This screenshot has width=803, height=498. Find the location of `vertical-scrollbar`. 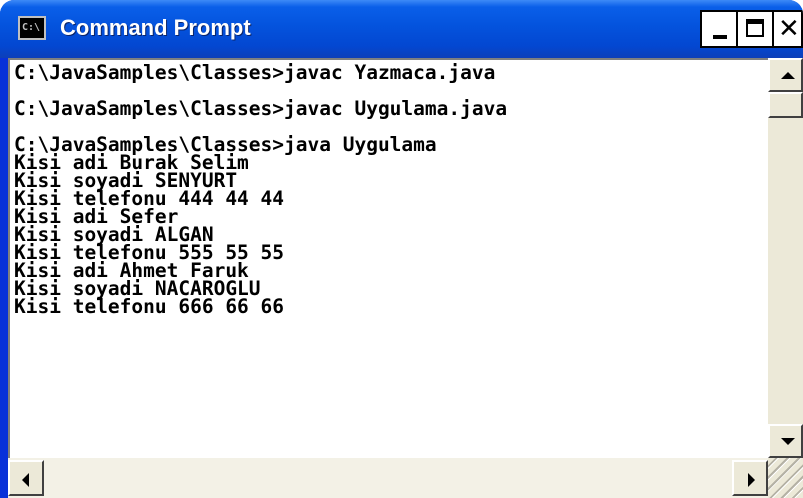

vertical-scrollbar is located at coordinates (785, 258).